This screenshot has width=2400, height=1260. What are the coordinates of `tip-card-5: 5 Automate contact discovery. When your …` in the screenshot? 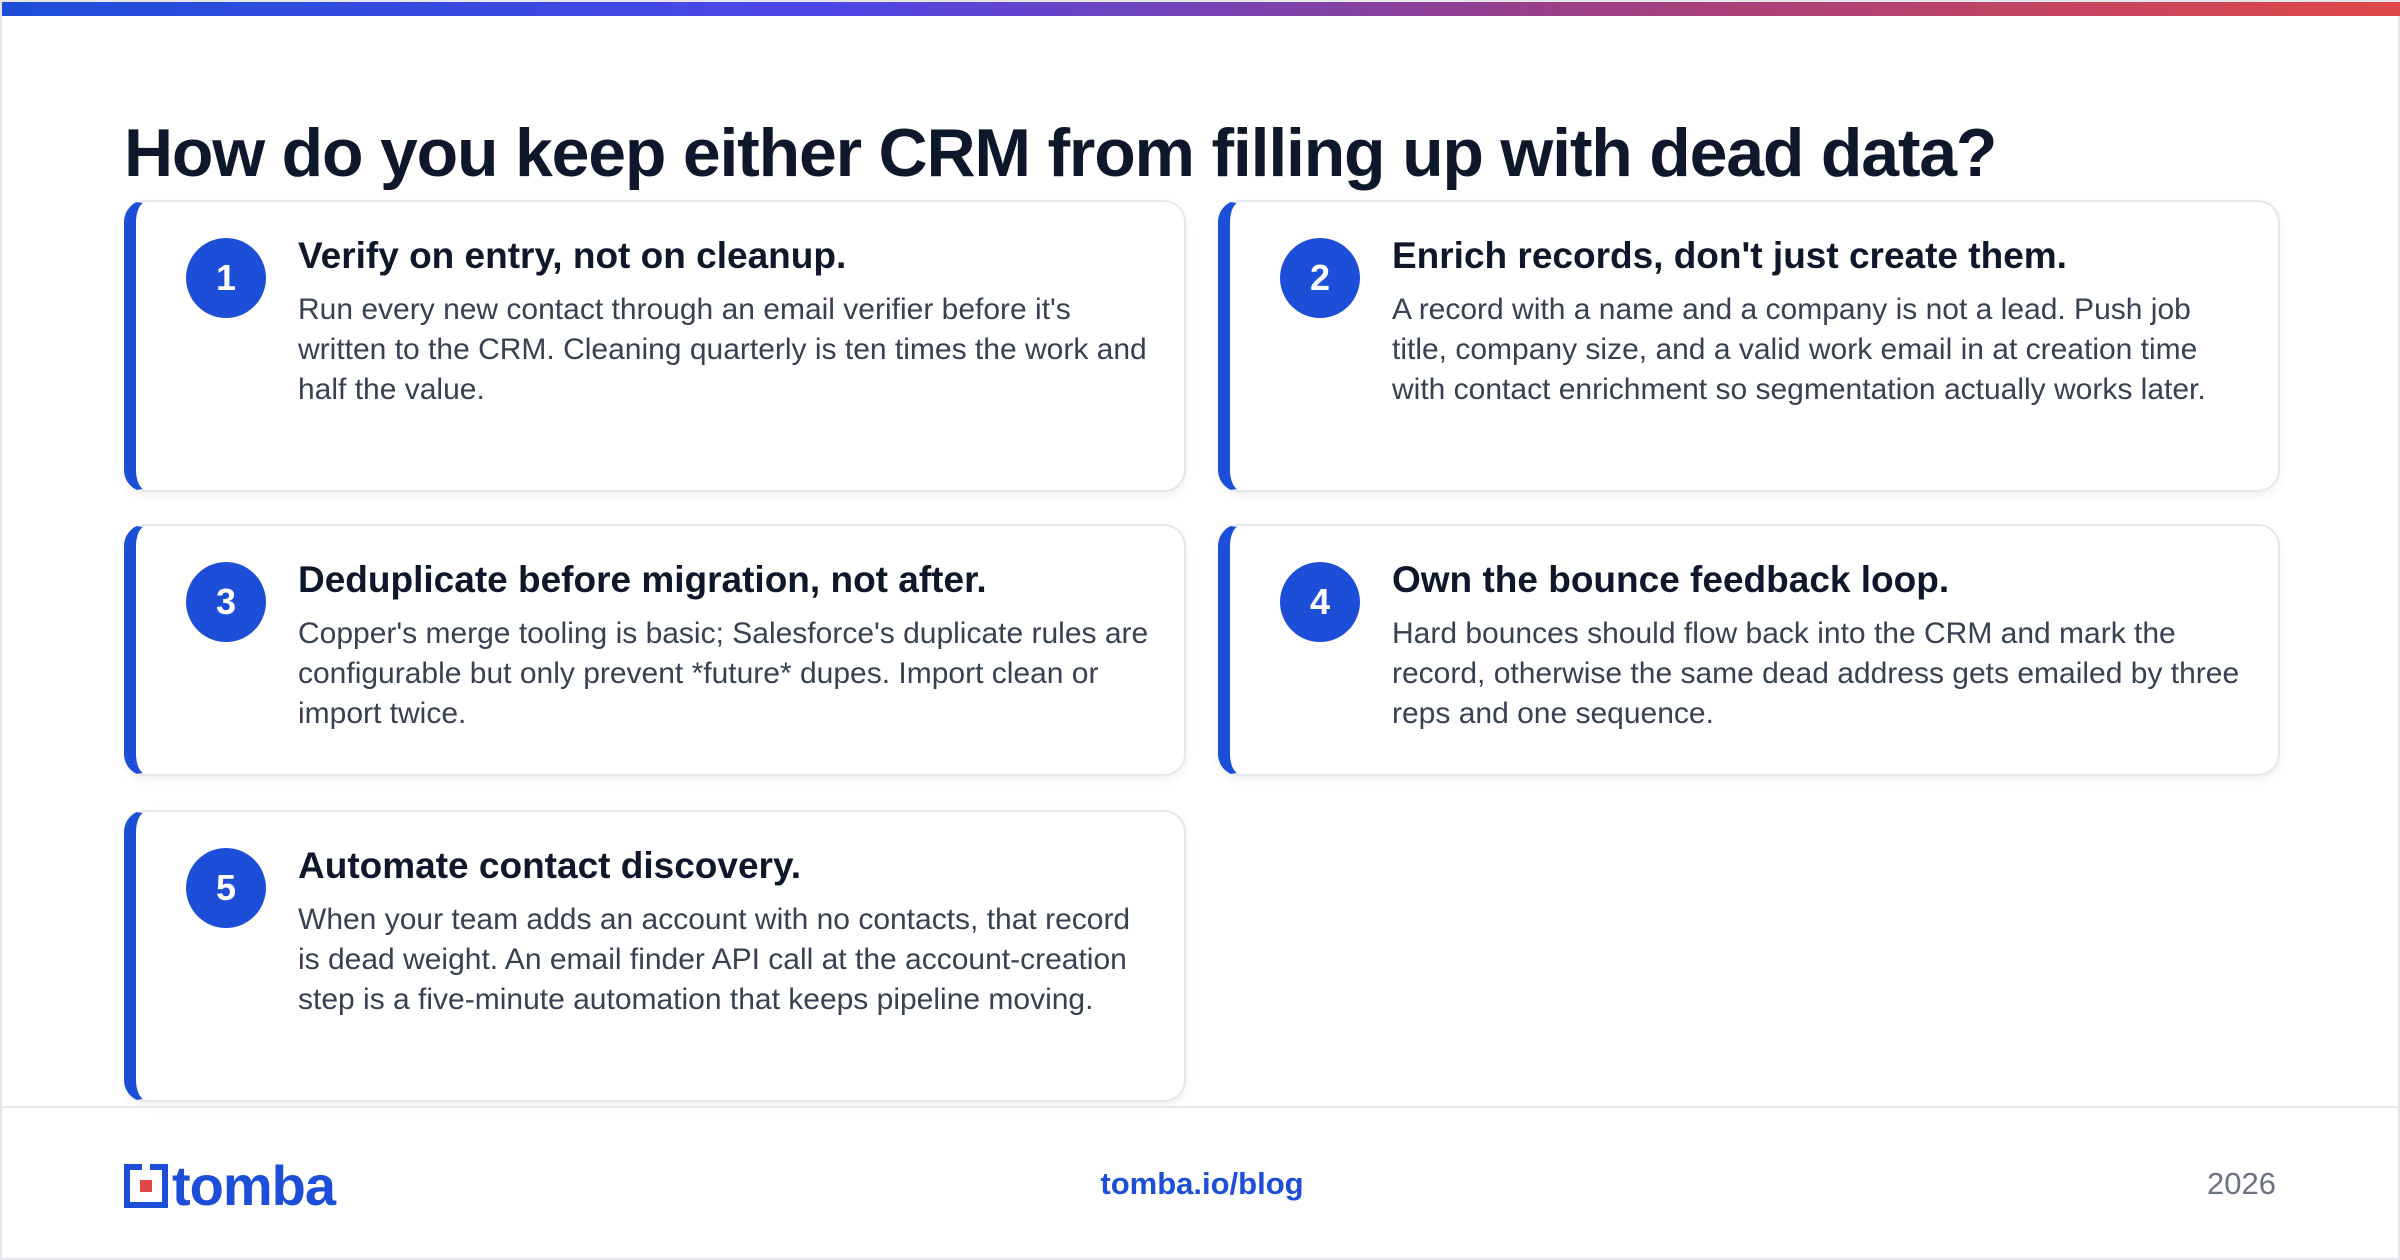 It's located at (655, 956).